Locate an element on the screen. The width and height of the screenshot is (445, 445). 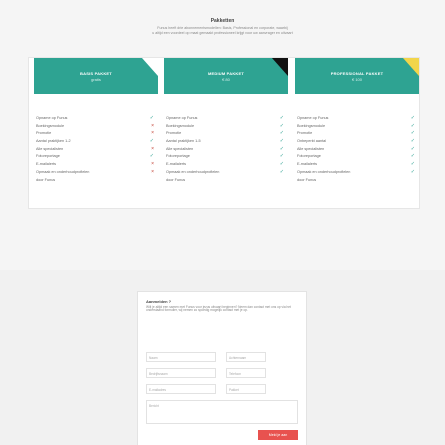
feature-row: E-mailalerts × is located at coordinates (95, 165).